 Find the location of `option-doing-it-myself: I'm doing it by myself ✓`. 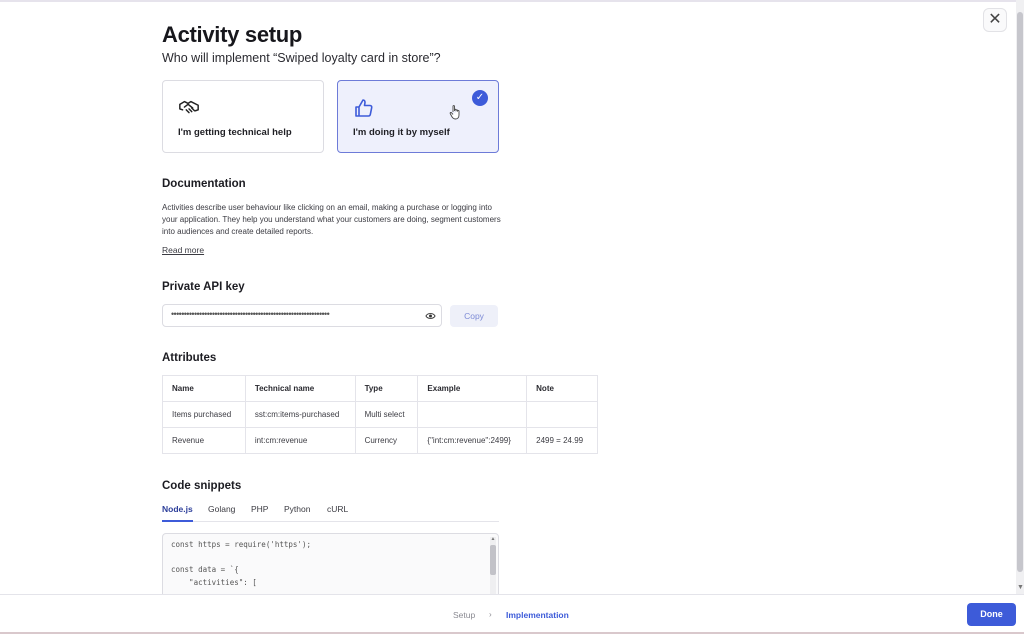

option-doing-it-myself: I'm doing it by myself ✓ is located at coordinates (418, 116).